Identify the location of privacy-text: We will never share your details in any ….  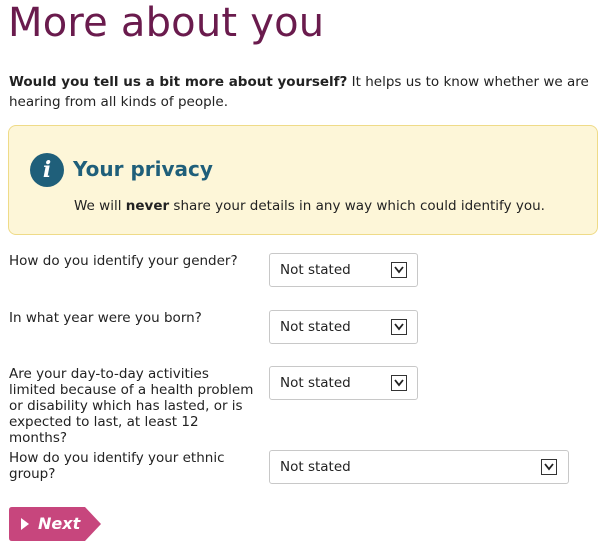
(309, 206).